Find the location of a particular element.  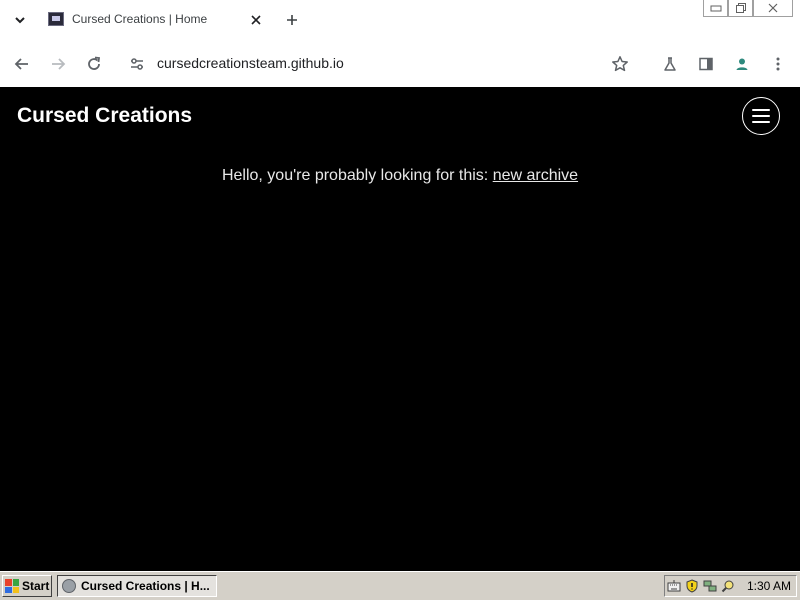

plus-icon is located at coordinates (292, 20).